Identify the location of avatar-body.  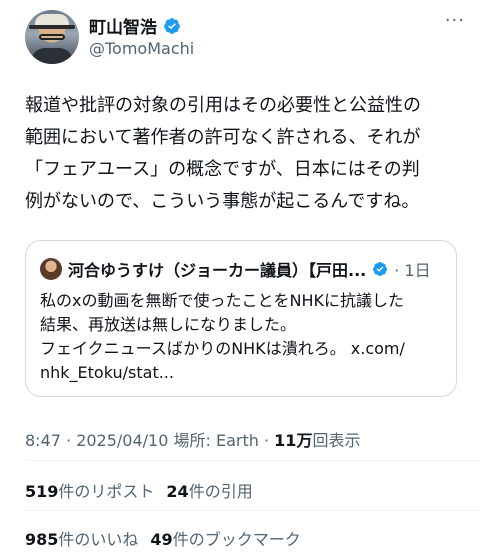
(52, 56).